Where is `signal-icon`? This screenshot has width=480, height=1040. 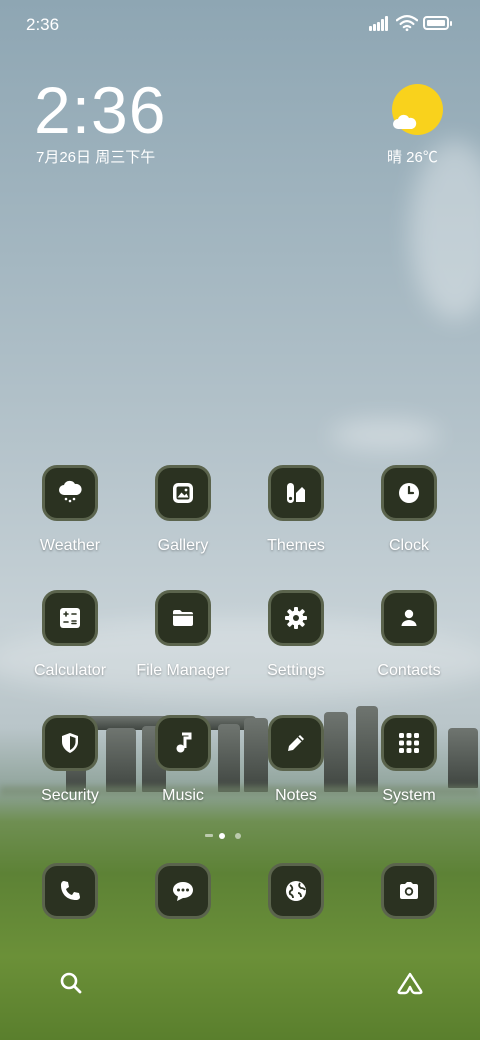 signal-icon is located at coordinates (380, 23).